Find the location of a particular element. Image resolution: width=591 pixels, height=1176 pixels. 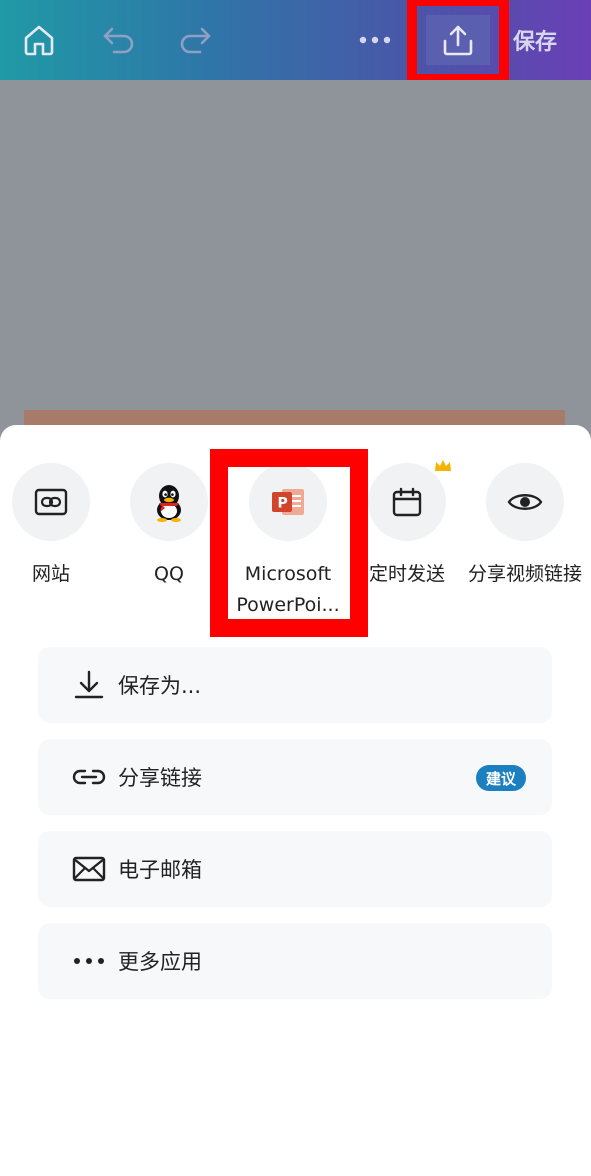

more-horizontal-icon is located at coordinates (375, 40).